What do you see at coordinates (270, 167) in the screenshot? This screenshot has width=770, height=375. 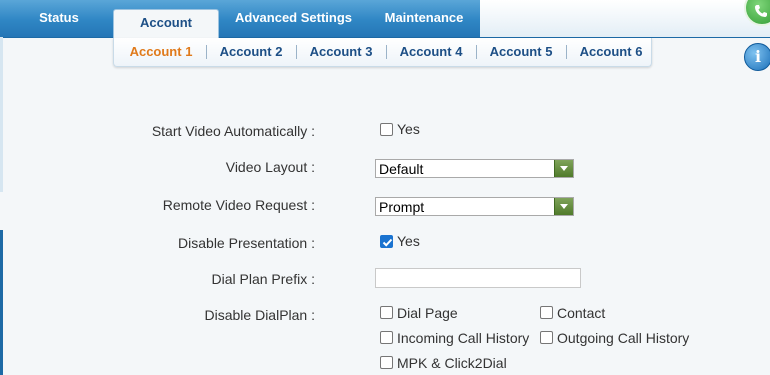 I see `video-layout-label: Video Layout :` at bounding box center [270, 167].